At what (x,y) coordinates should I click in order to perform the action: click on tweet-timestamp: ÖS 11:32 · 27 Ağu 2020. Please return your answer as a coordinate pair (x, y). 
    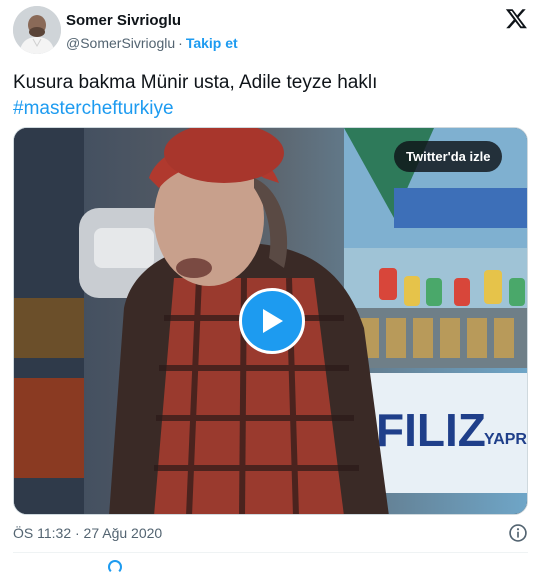
    Looking at the image, I should click on (87, 533).